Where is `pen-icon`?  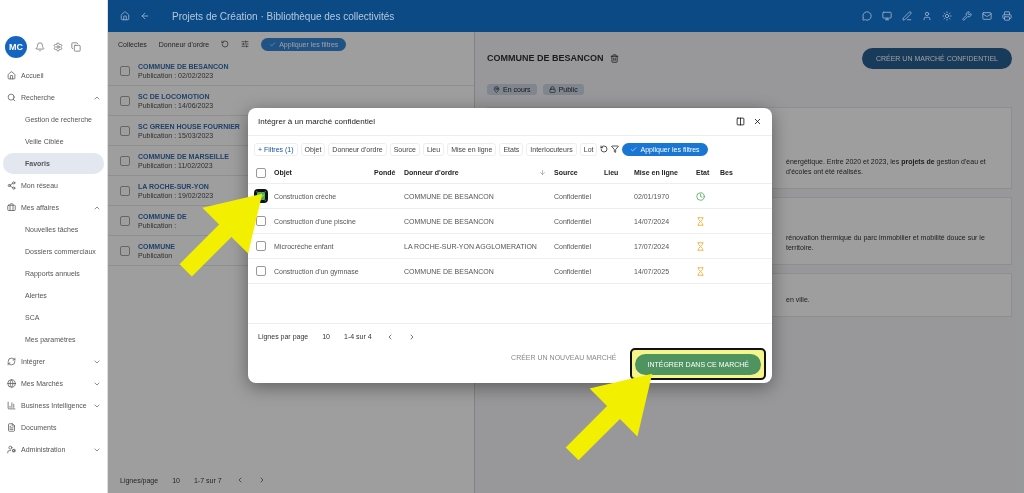
pen-icon is located at coordinates (907, 16).